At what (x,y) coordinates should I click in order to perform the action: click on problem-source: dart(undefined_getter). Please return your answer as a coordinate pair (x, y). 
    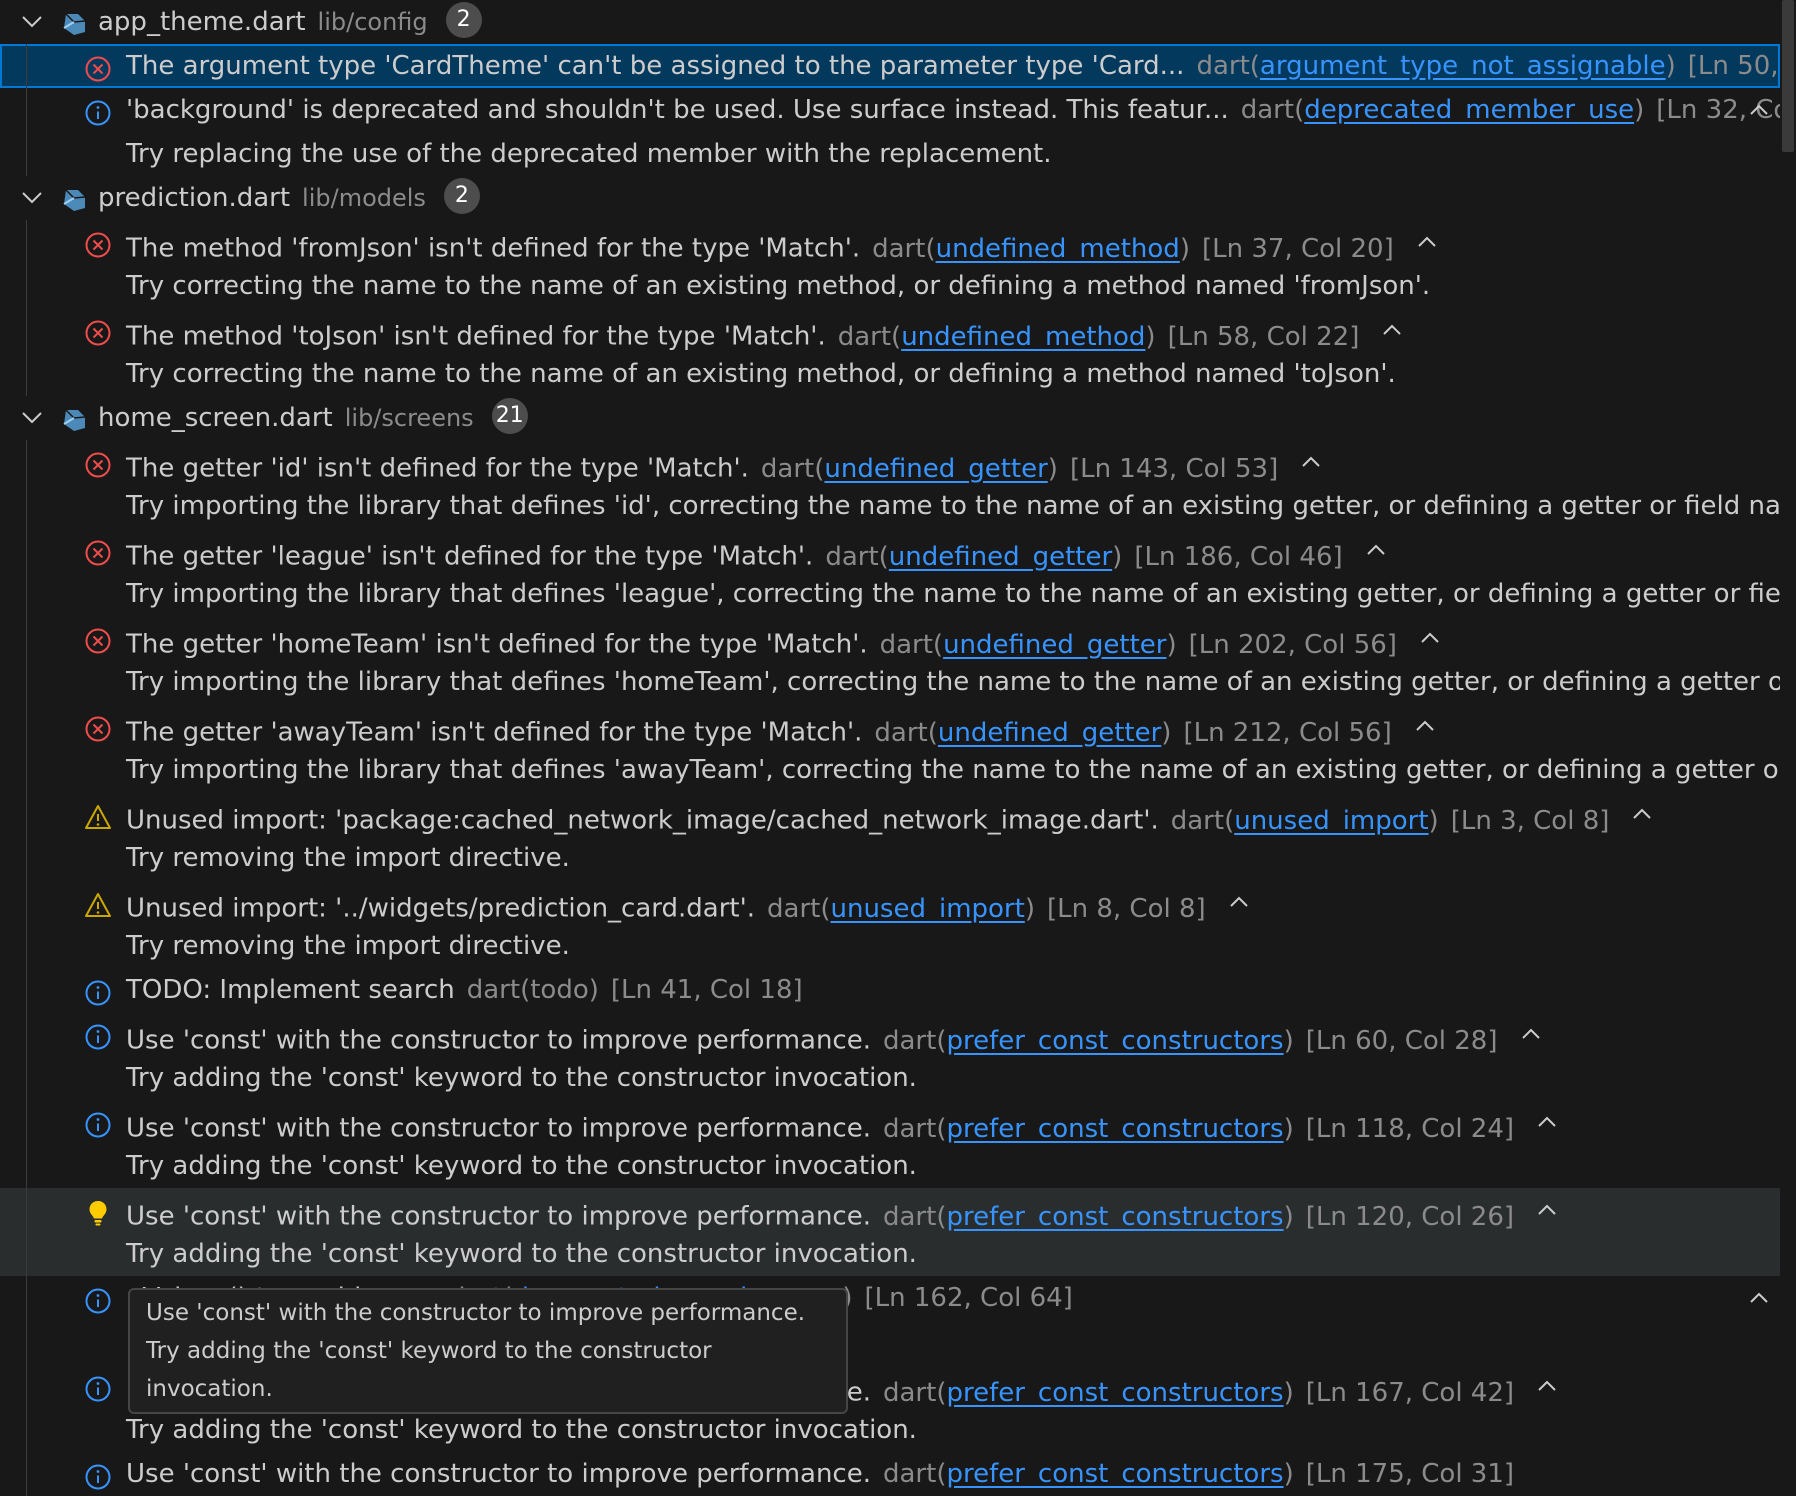
    Looking at the image, I should click on (1028, 645).